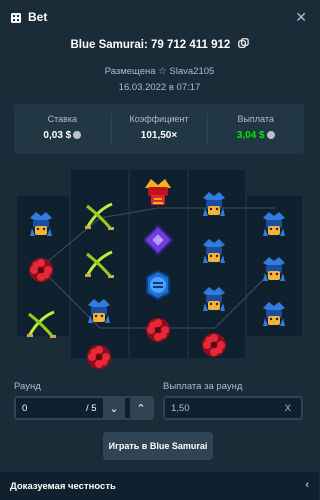 The width and height of the screenshot is (320, 500). What do you see at coordinates (203, 386) in the screenshot?
I see `payout-round-label: Выплата за раунд` at bounding box center [203, 386].